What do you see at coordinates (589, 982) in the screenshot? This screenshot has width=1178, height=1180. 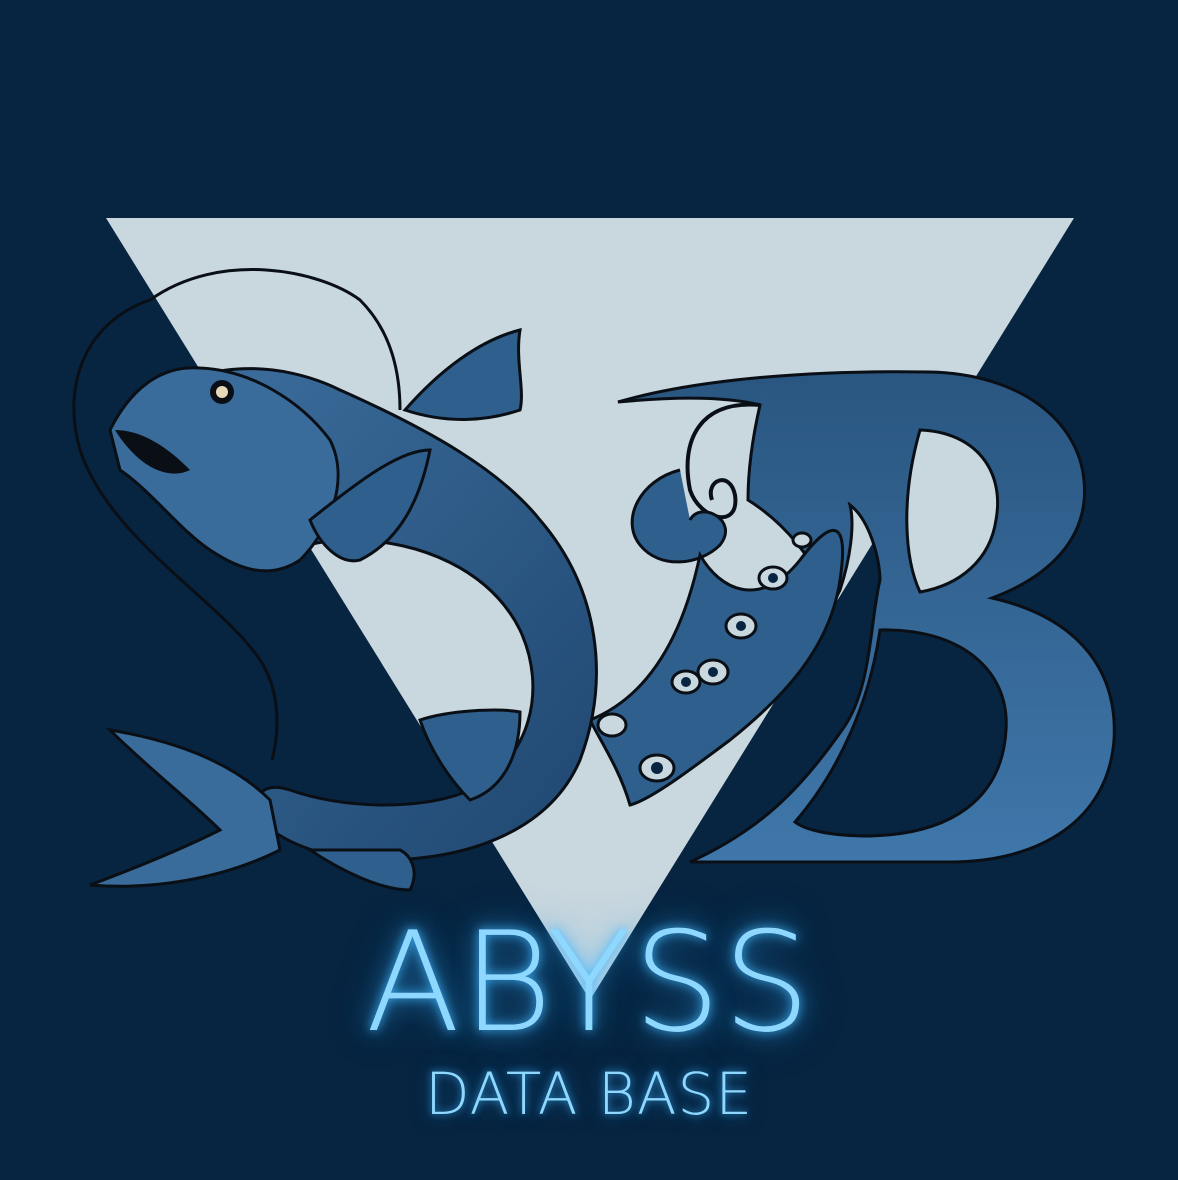 I see `brand-title: ABYSS` at bounding box center [589, 982].